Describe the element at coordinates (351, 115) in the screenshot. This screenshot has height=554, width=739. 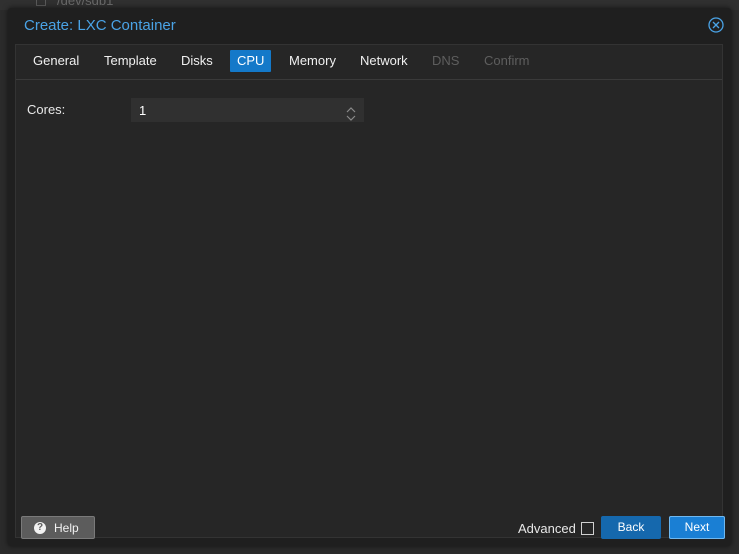
I see `chevron-down-icon` at that location.